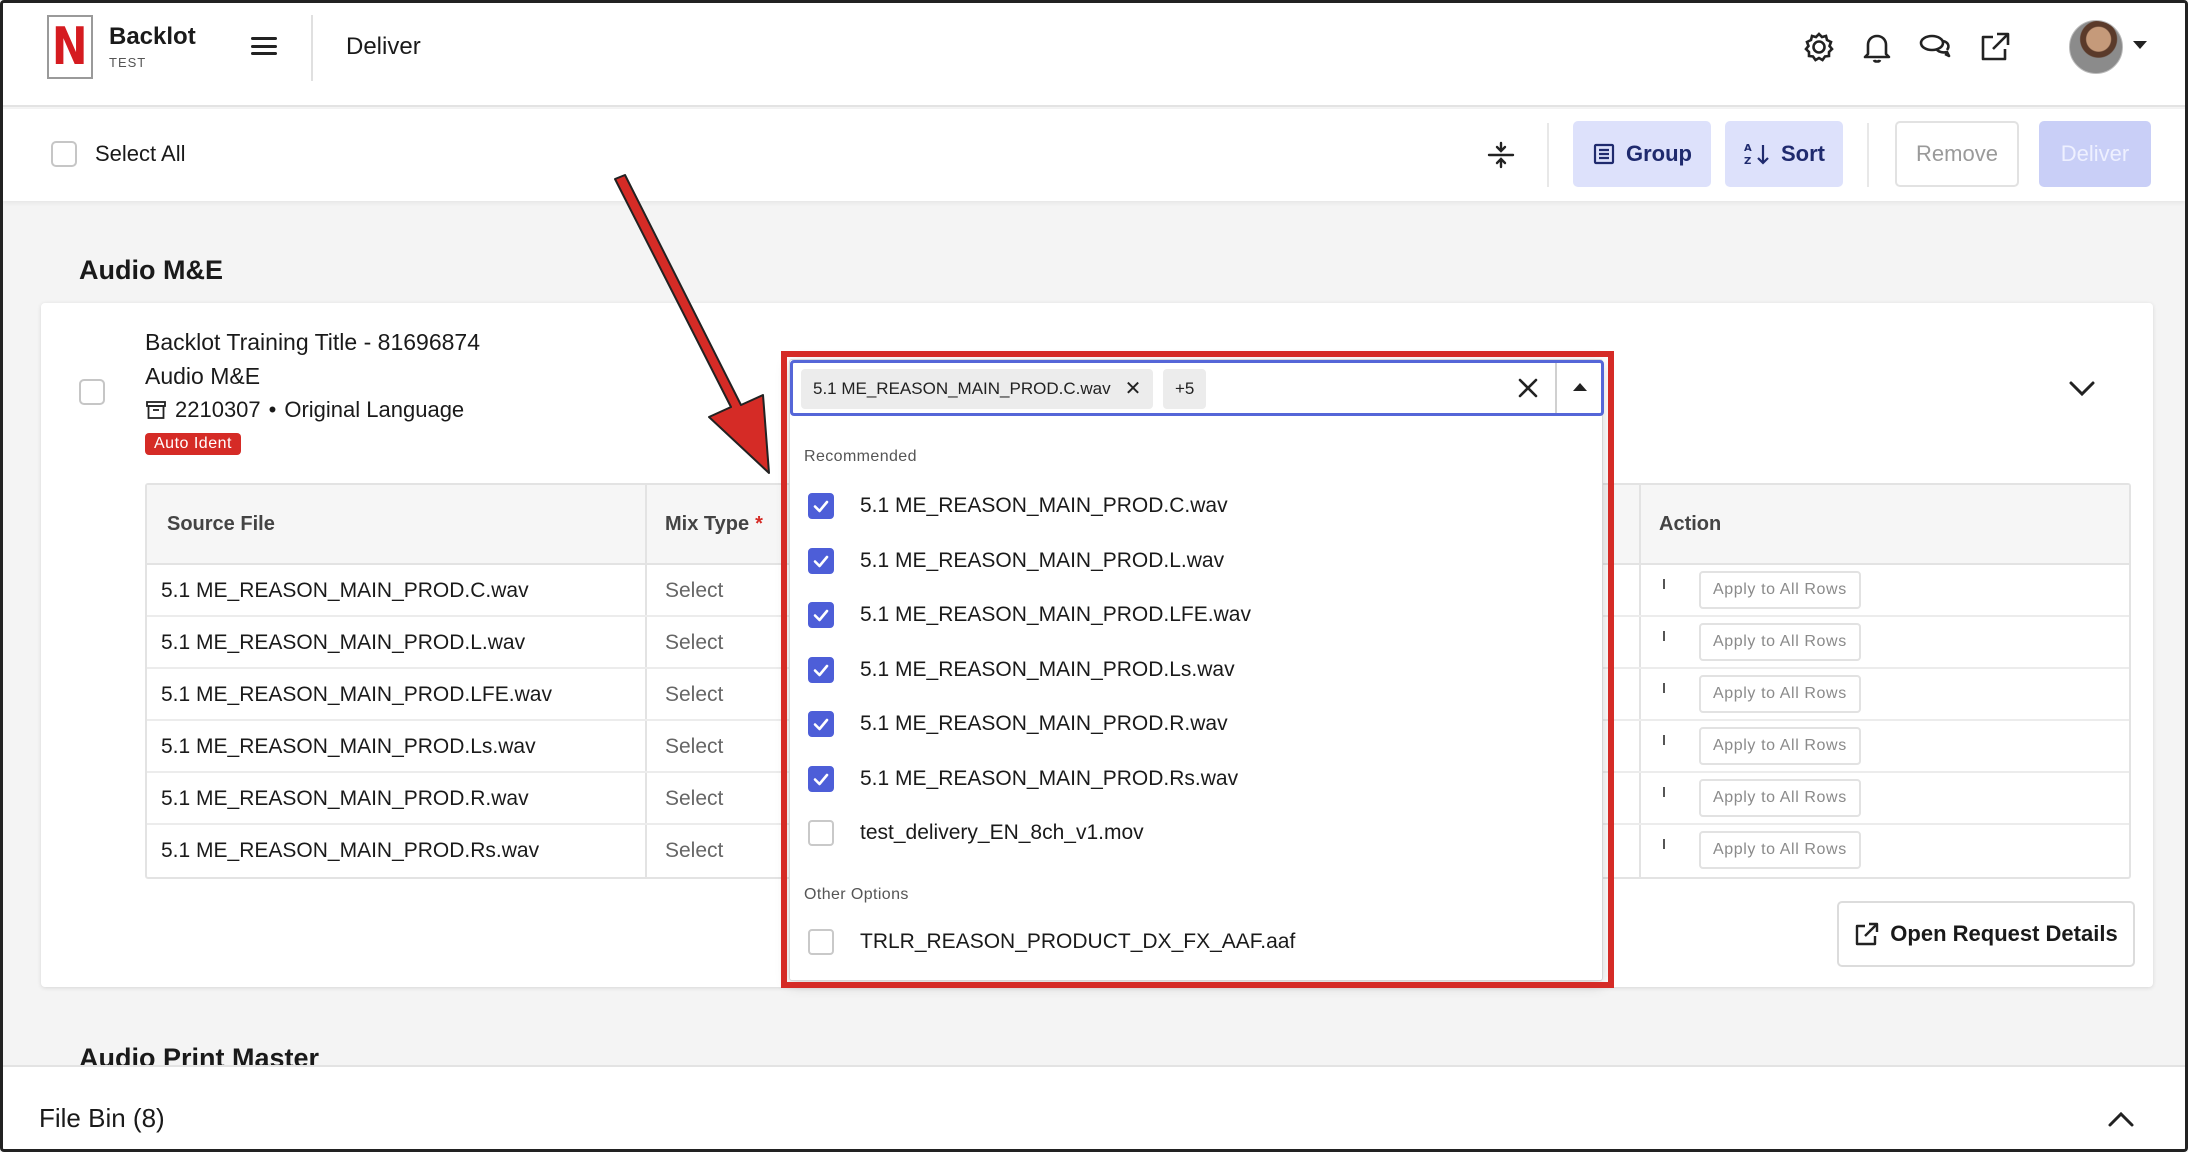 The height and width of the screenshot is (1152, 2188). I want to click on gear-icon, so click(1819, 47).